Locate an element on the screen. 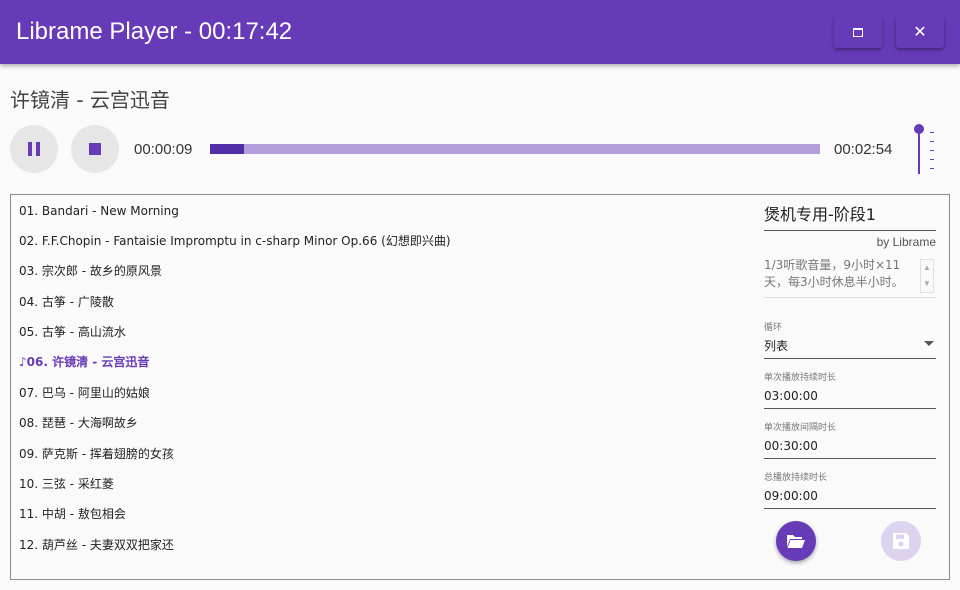  pause-button is located at coordinates (34, 149).